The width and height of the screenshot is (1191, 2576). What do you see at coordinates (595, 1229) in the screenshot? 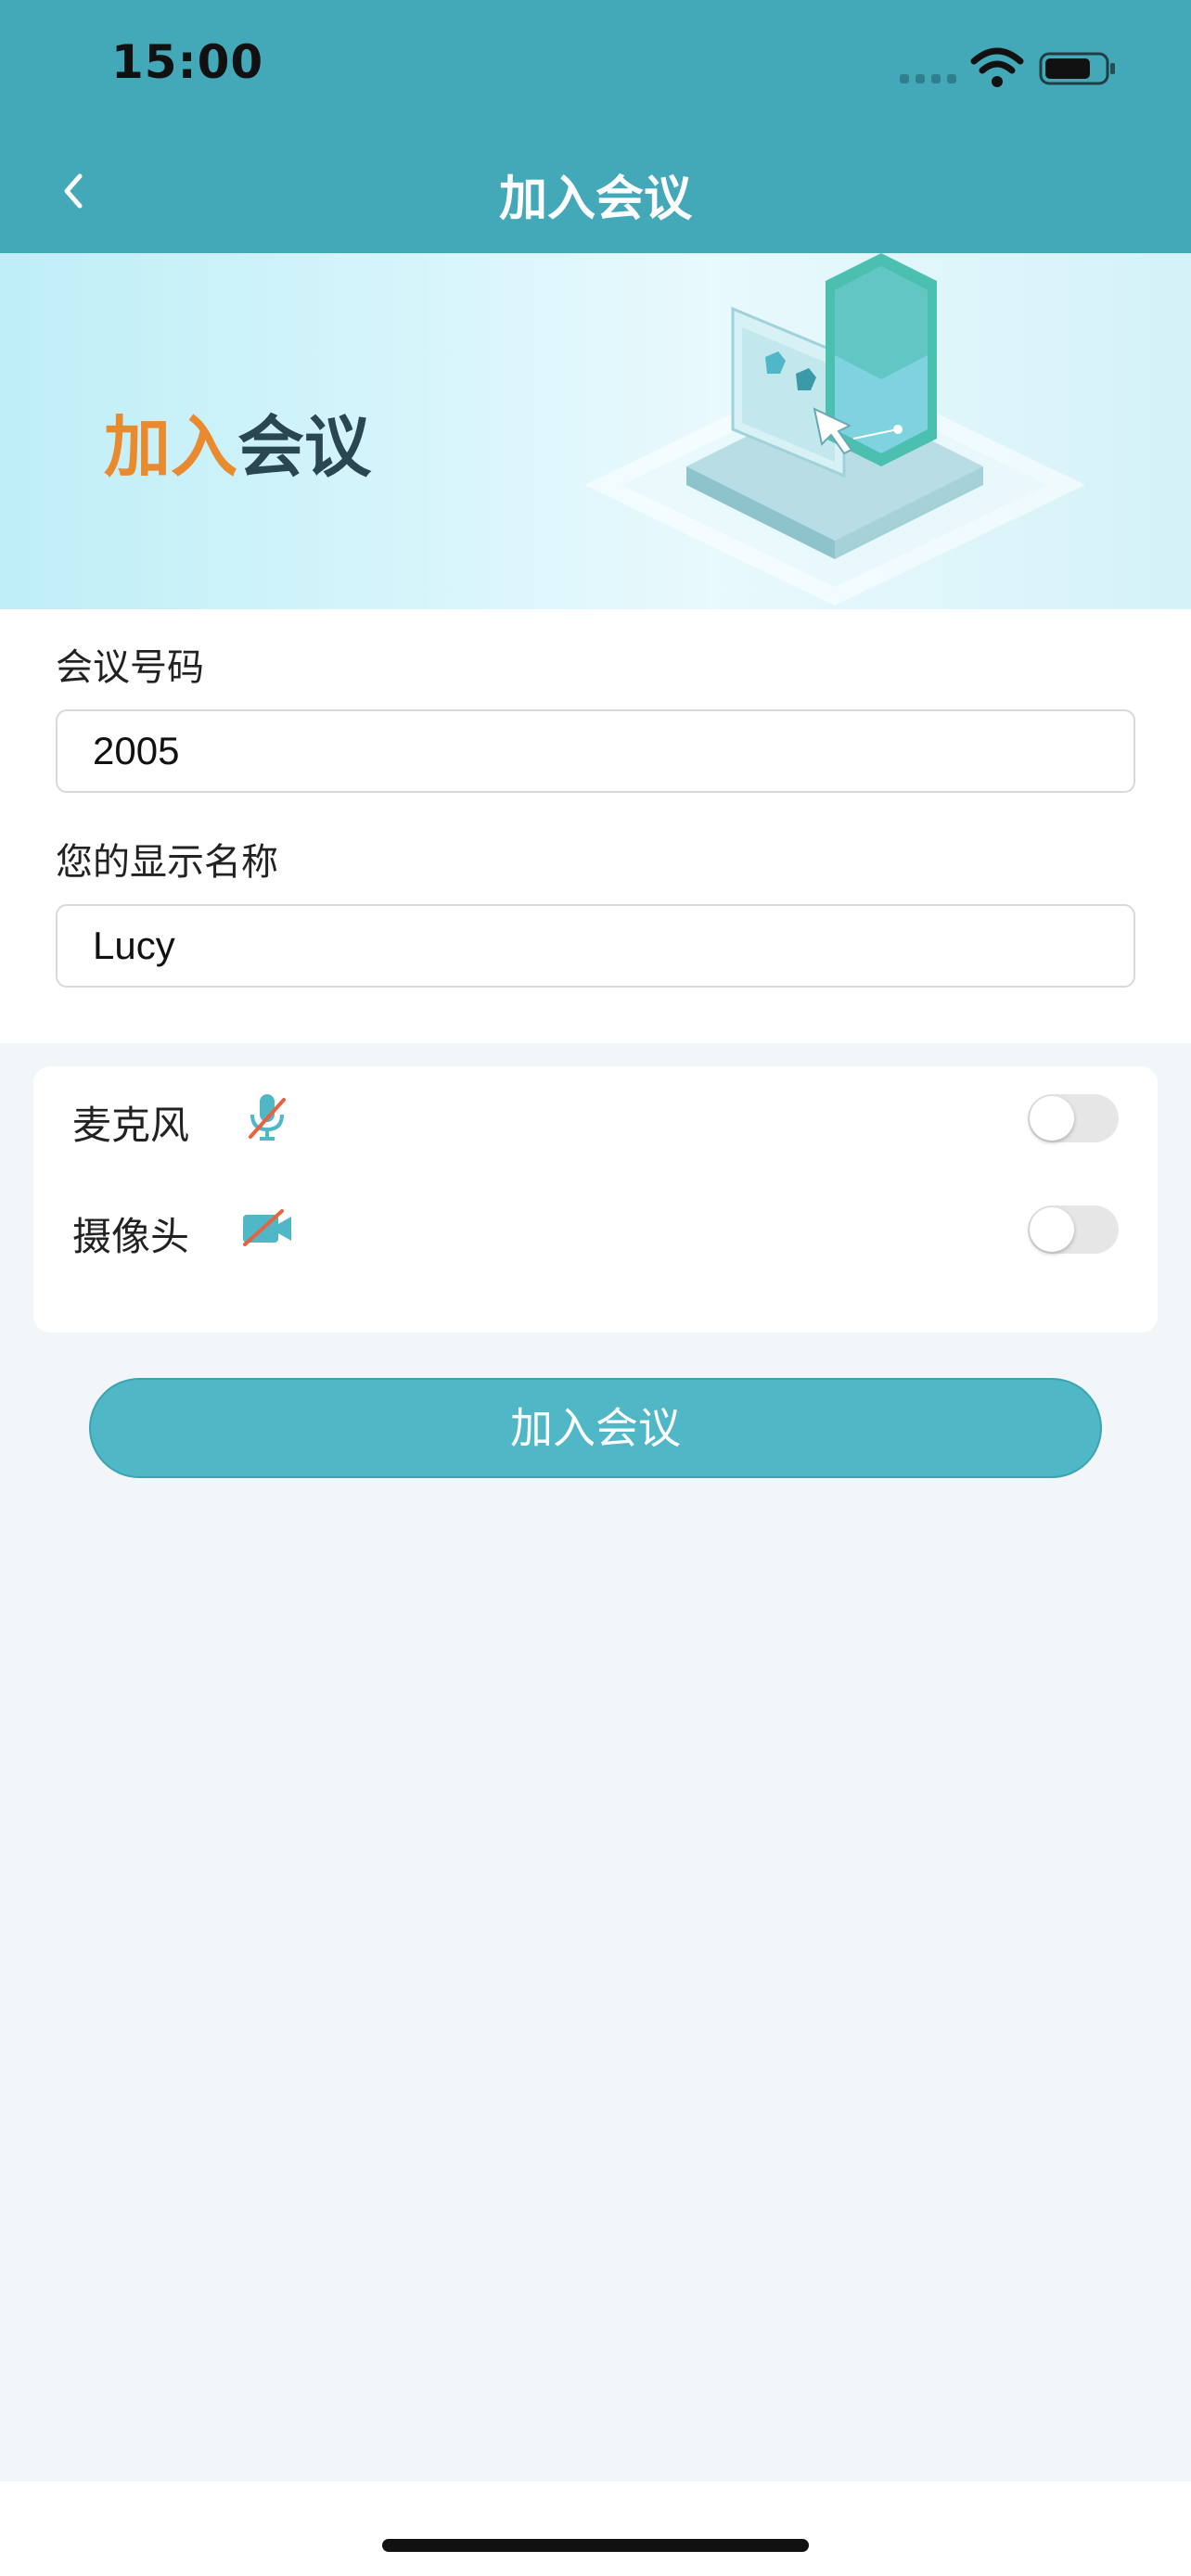
I see `camera-row: 摄像头` at bounding box center [595, 1229].